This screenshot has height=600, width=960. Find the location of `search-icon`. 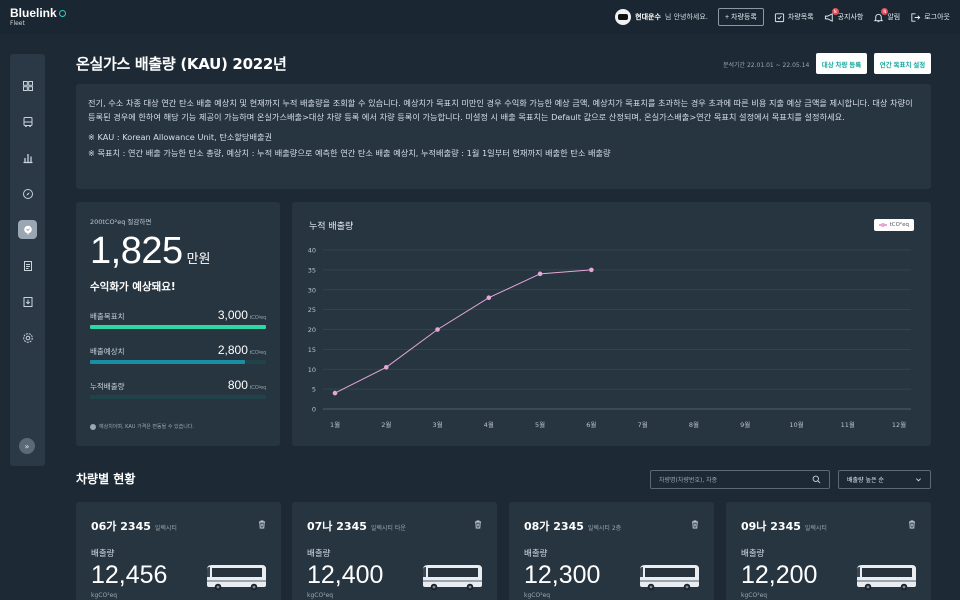

search-icon is located at coordinates (816, 479).